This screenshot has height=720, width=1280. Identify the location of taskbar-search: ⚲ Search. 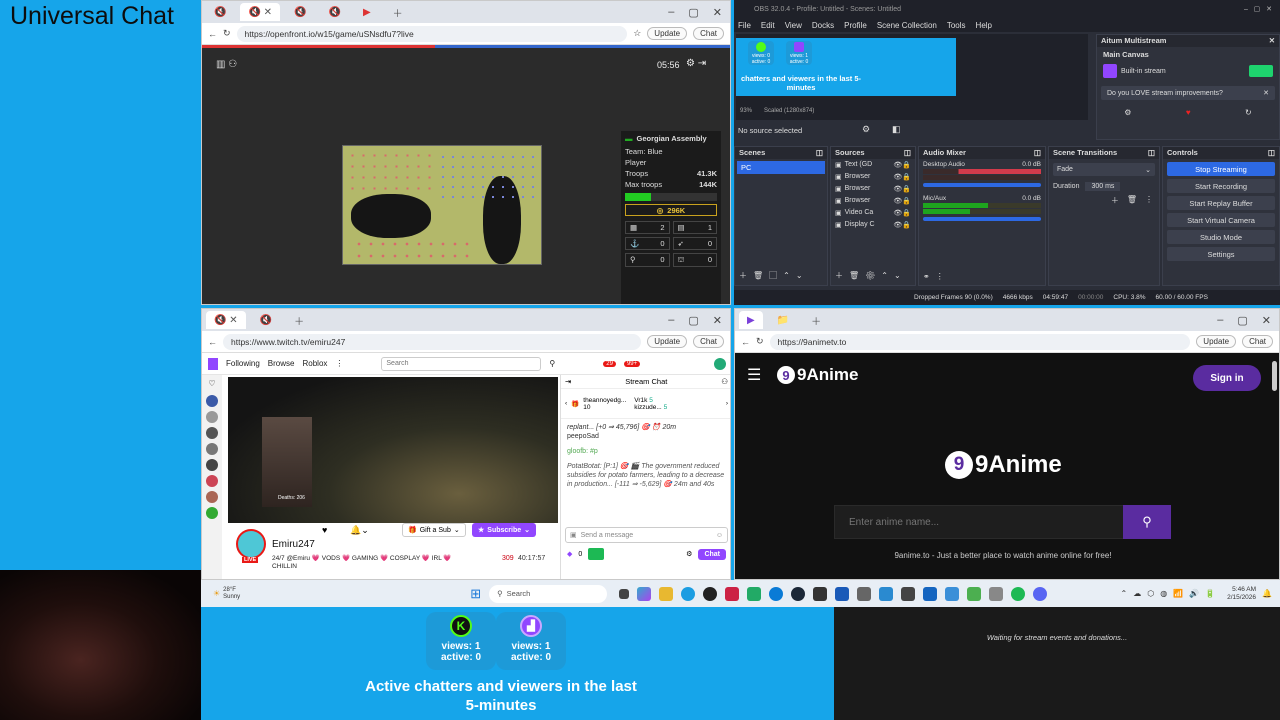
(548, 593).